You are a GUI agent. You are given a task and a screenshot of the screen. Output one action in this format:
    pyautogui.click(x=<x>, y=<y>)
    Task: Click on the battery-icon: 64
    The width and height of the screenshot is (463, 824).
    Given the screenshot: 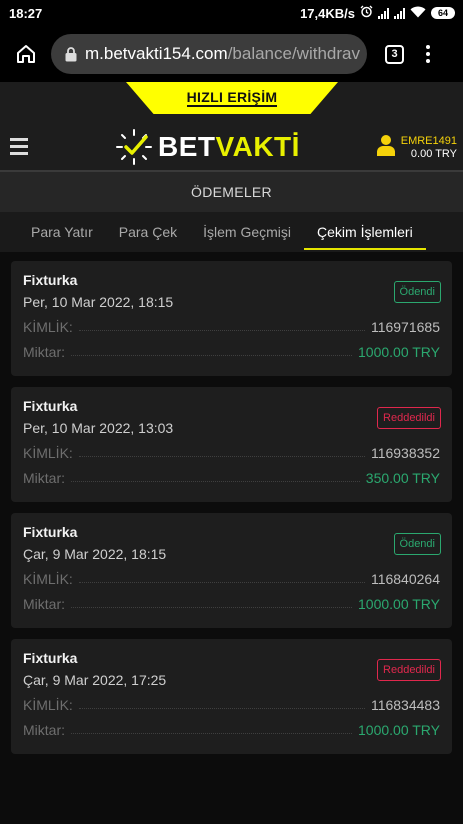 What is the action you would take?
    pyautogui.click(x=443, y=13)
    